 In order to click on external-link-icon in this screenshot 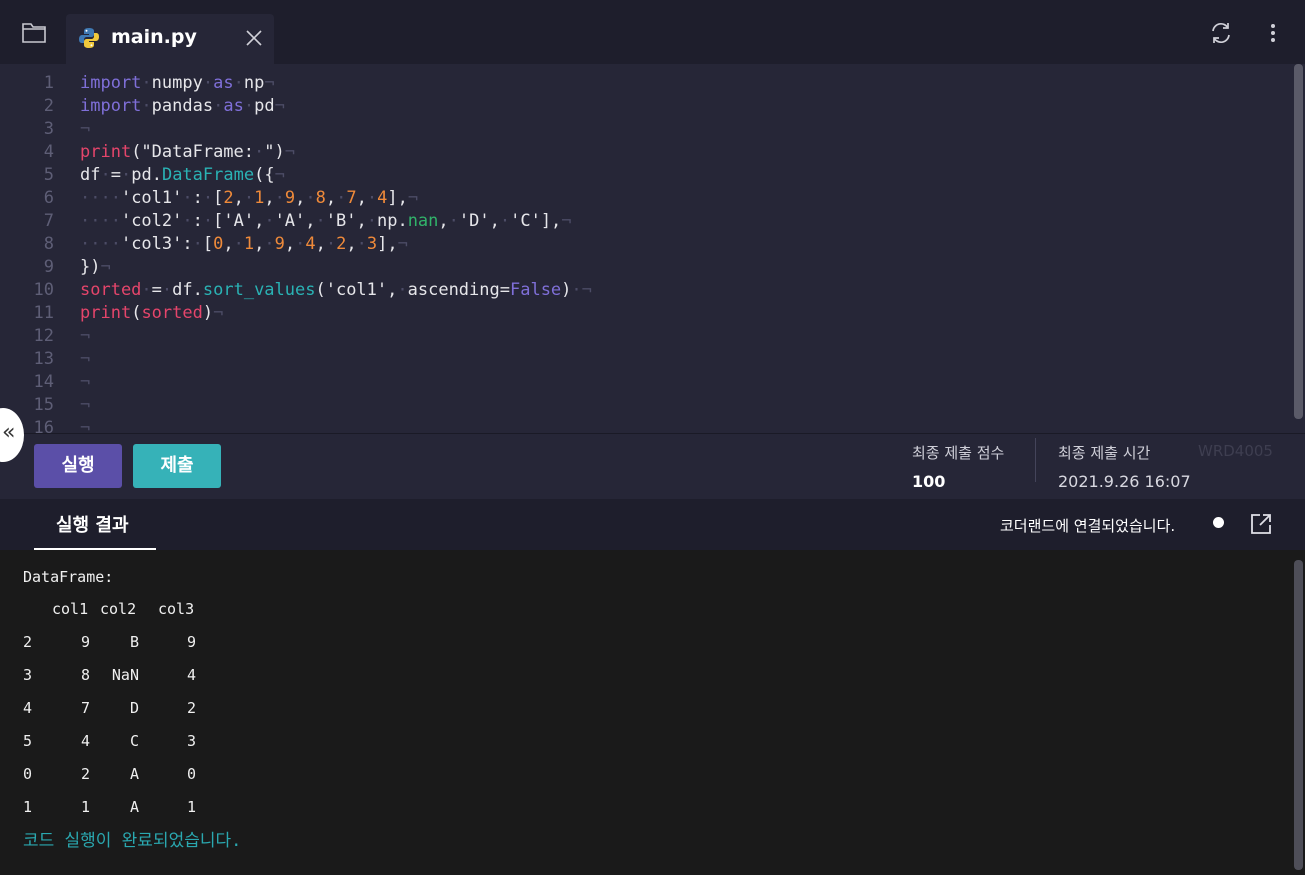, I will do `click(1261, 524)`.